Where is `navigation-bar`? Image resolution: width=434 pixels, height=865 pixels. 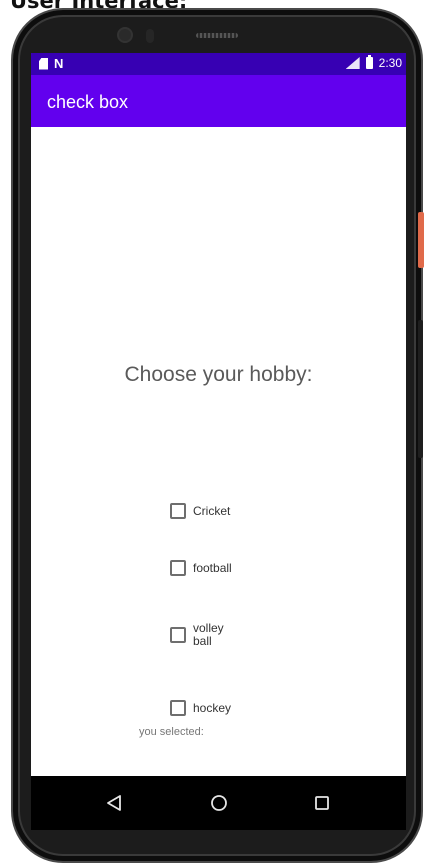
navigation-bar is located at coordinates (218, 803).